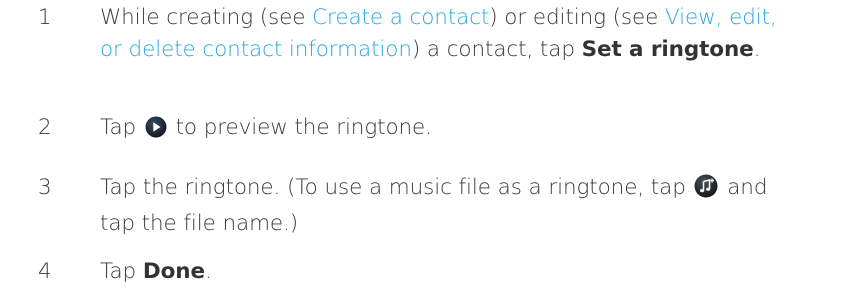 Image resolution: width=850 pixels, height=291 pixels. Describe the element at coordinates (496, 49) in the screenshot. I see `step-text-segment: ) a contact, tap` at that location.